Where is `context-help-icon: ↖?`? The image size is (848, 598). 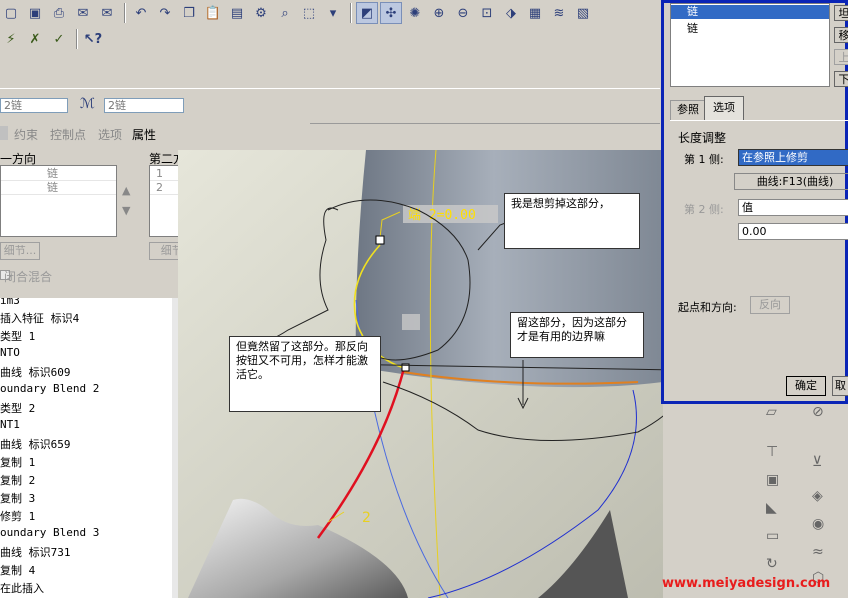
context-help-icon: ↖? is located at coordinates (93, 39).